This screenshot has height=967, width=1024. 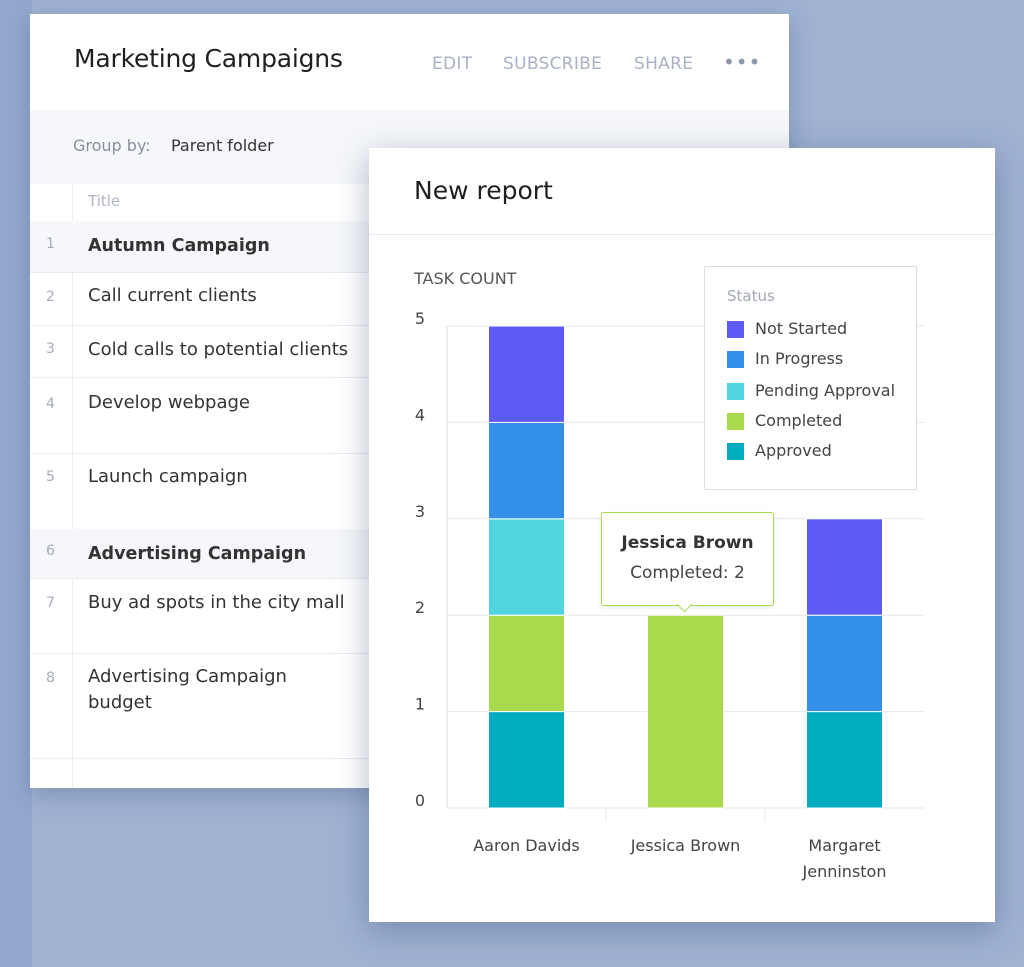 I want to click on legend-label: Pending Approval, so click(x=825, y=390).